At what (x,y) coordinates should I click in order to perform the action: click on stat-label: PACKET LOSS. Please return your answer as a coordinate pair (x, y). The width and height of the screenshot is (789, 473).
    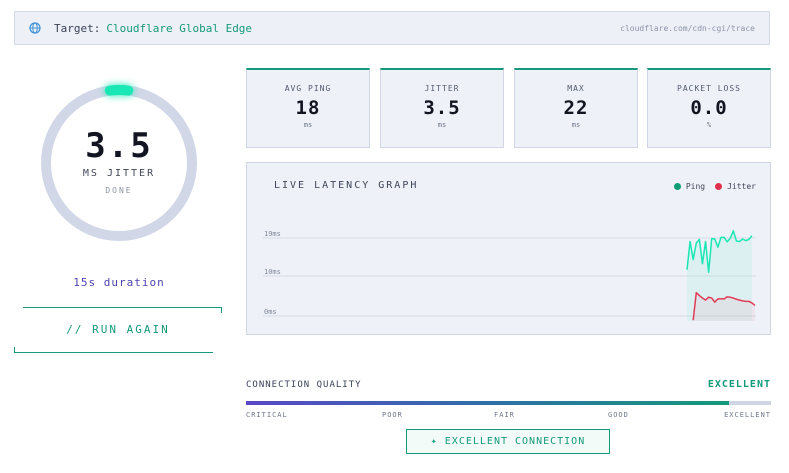
    Looking at the image, I should click on (709, 88).